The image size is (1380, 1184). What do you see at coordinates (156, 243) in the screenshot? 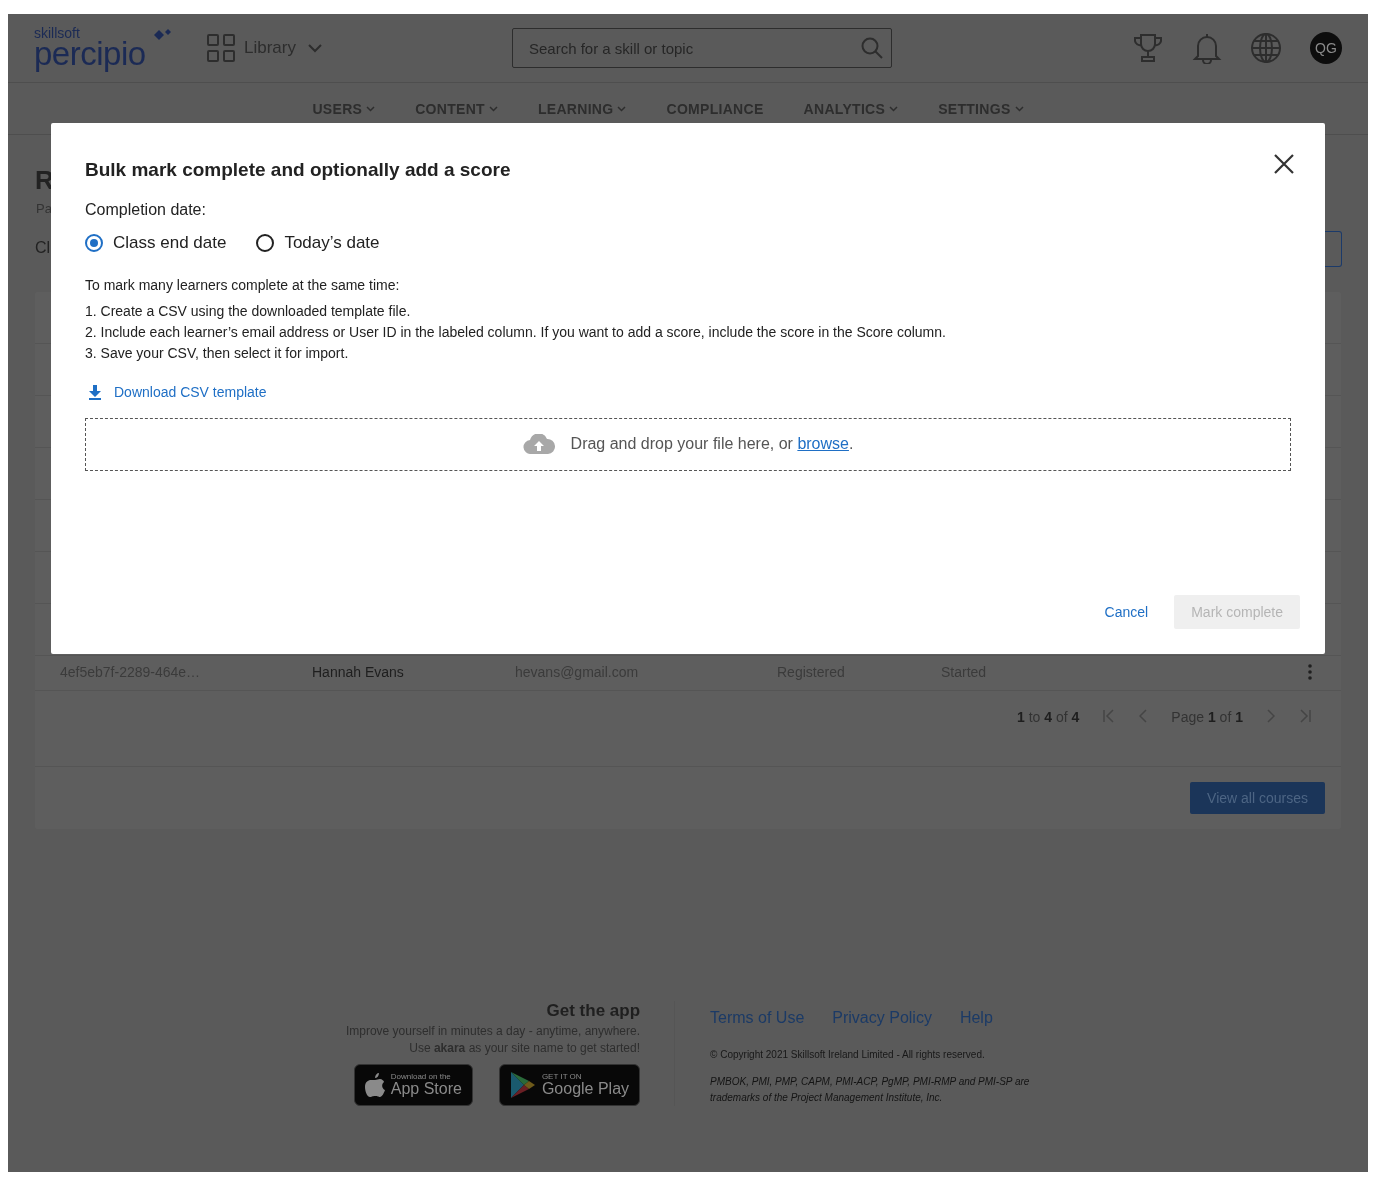
I see `date-radio-option: Class end date` at bounding box center [156, 243].